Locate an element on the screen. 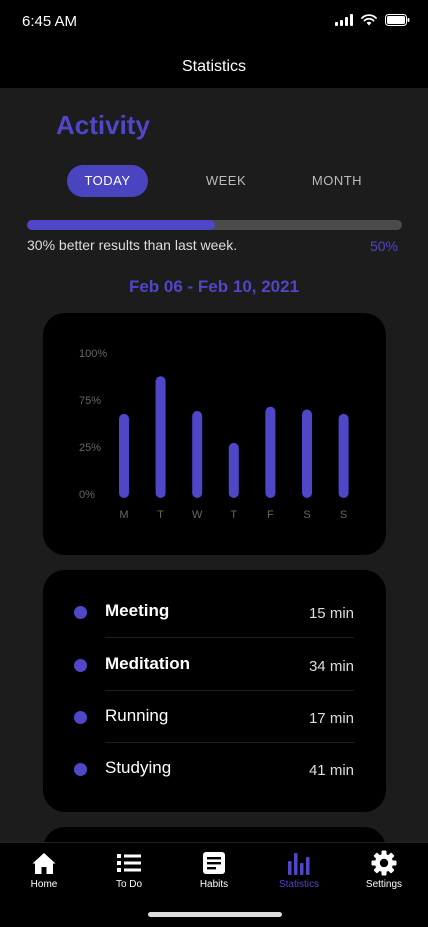  tab-label: Settings is located at coordinates (384, 884).